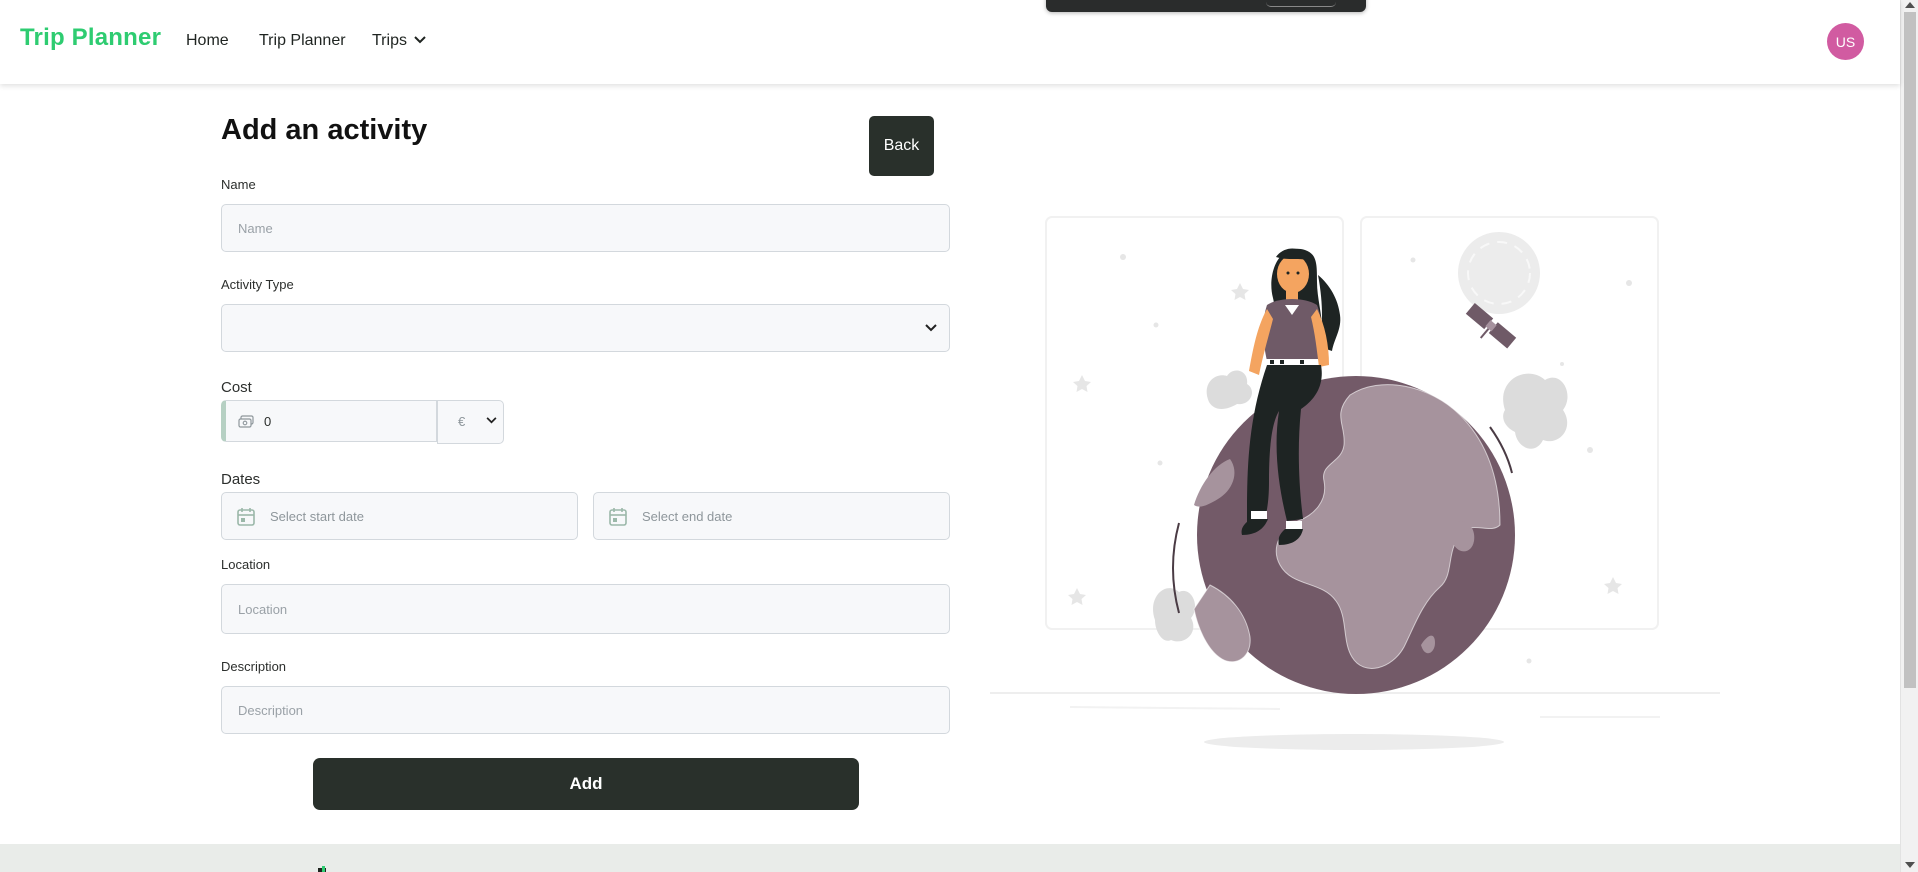  Describe the element at coordinates (399, 516) in the screenshot. I see `start-date-input: Select start date` at that location.